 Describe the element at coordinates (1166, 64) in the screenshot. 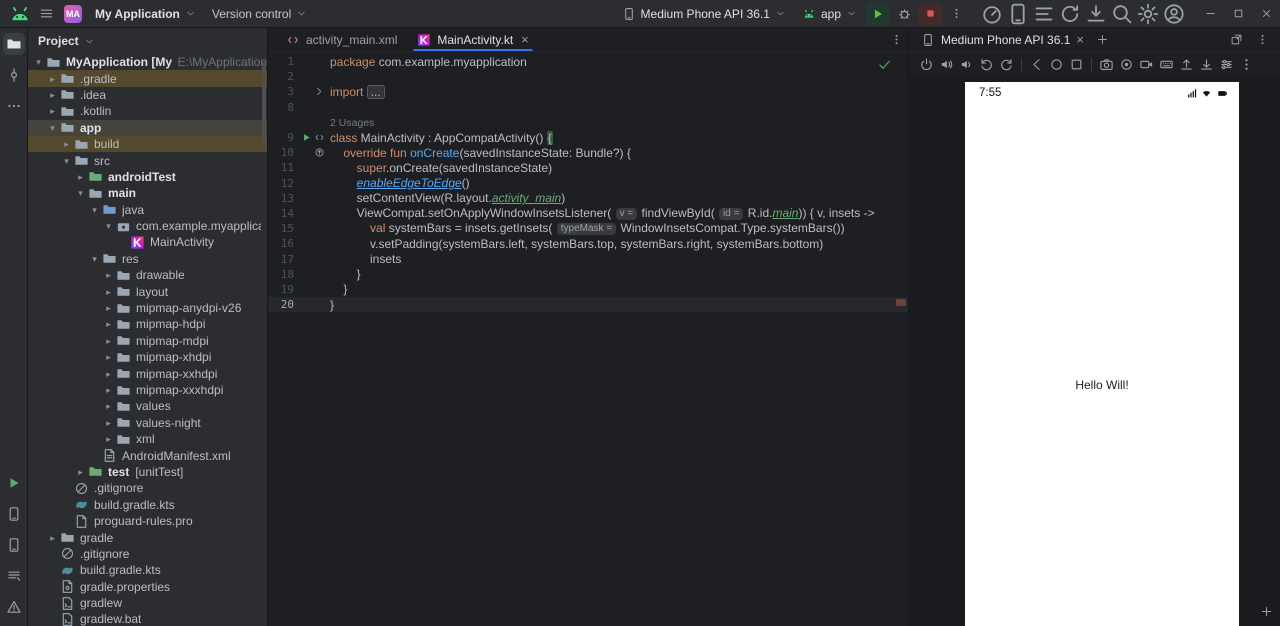

I see `hardware-input-icon` at that location.